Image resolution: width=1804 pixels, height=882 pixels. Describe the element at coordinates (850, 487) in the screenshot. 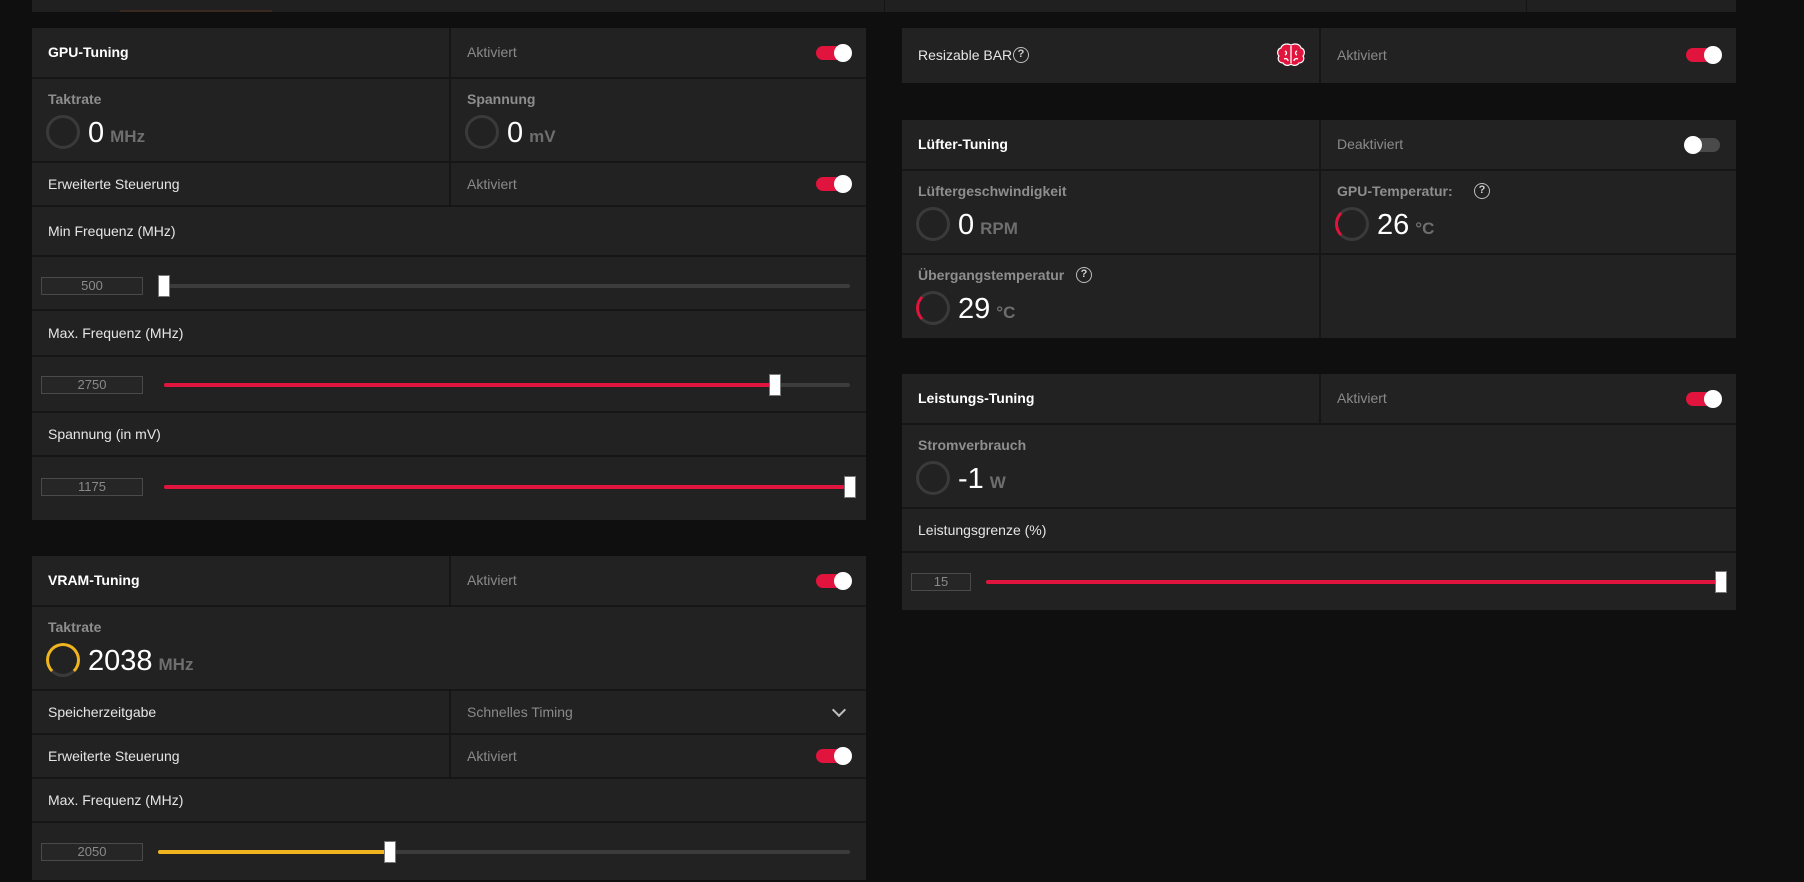

I see `gpu-voltage-slider-thumb` at that location.